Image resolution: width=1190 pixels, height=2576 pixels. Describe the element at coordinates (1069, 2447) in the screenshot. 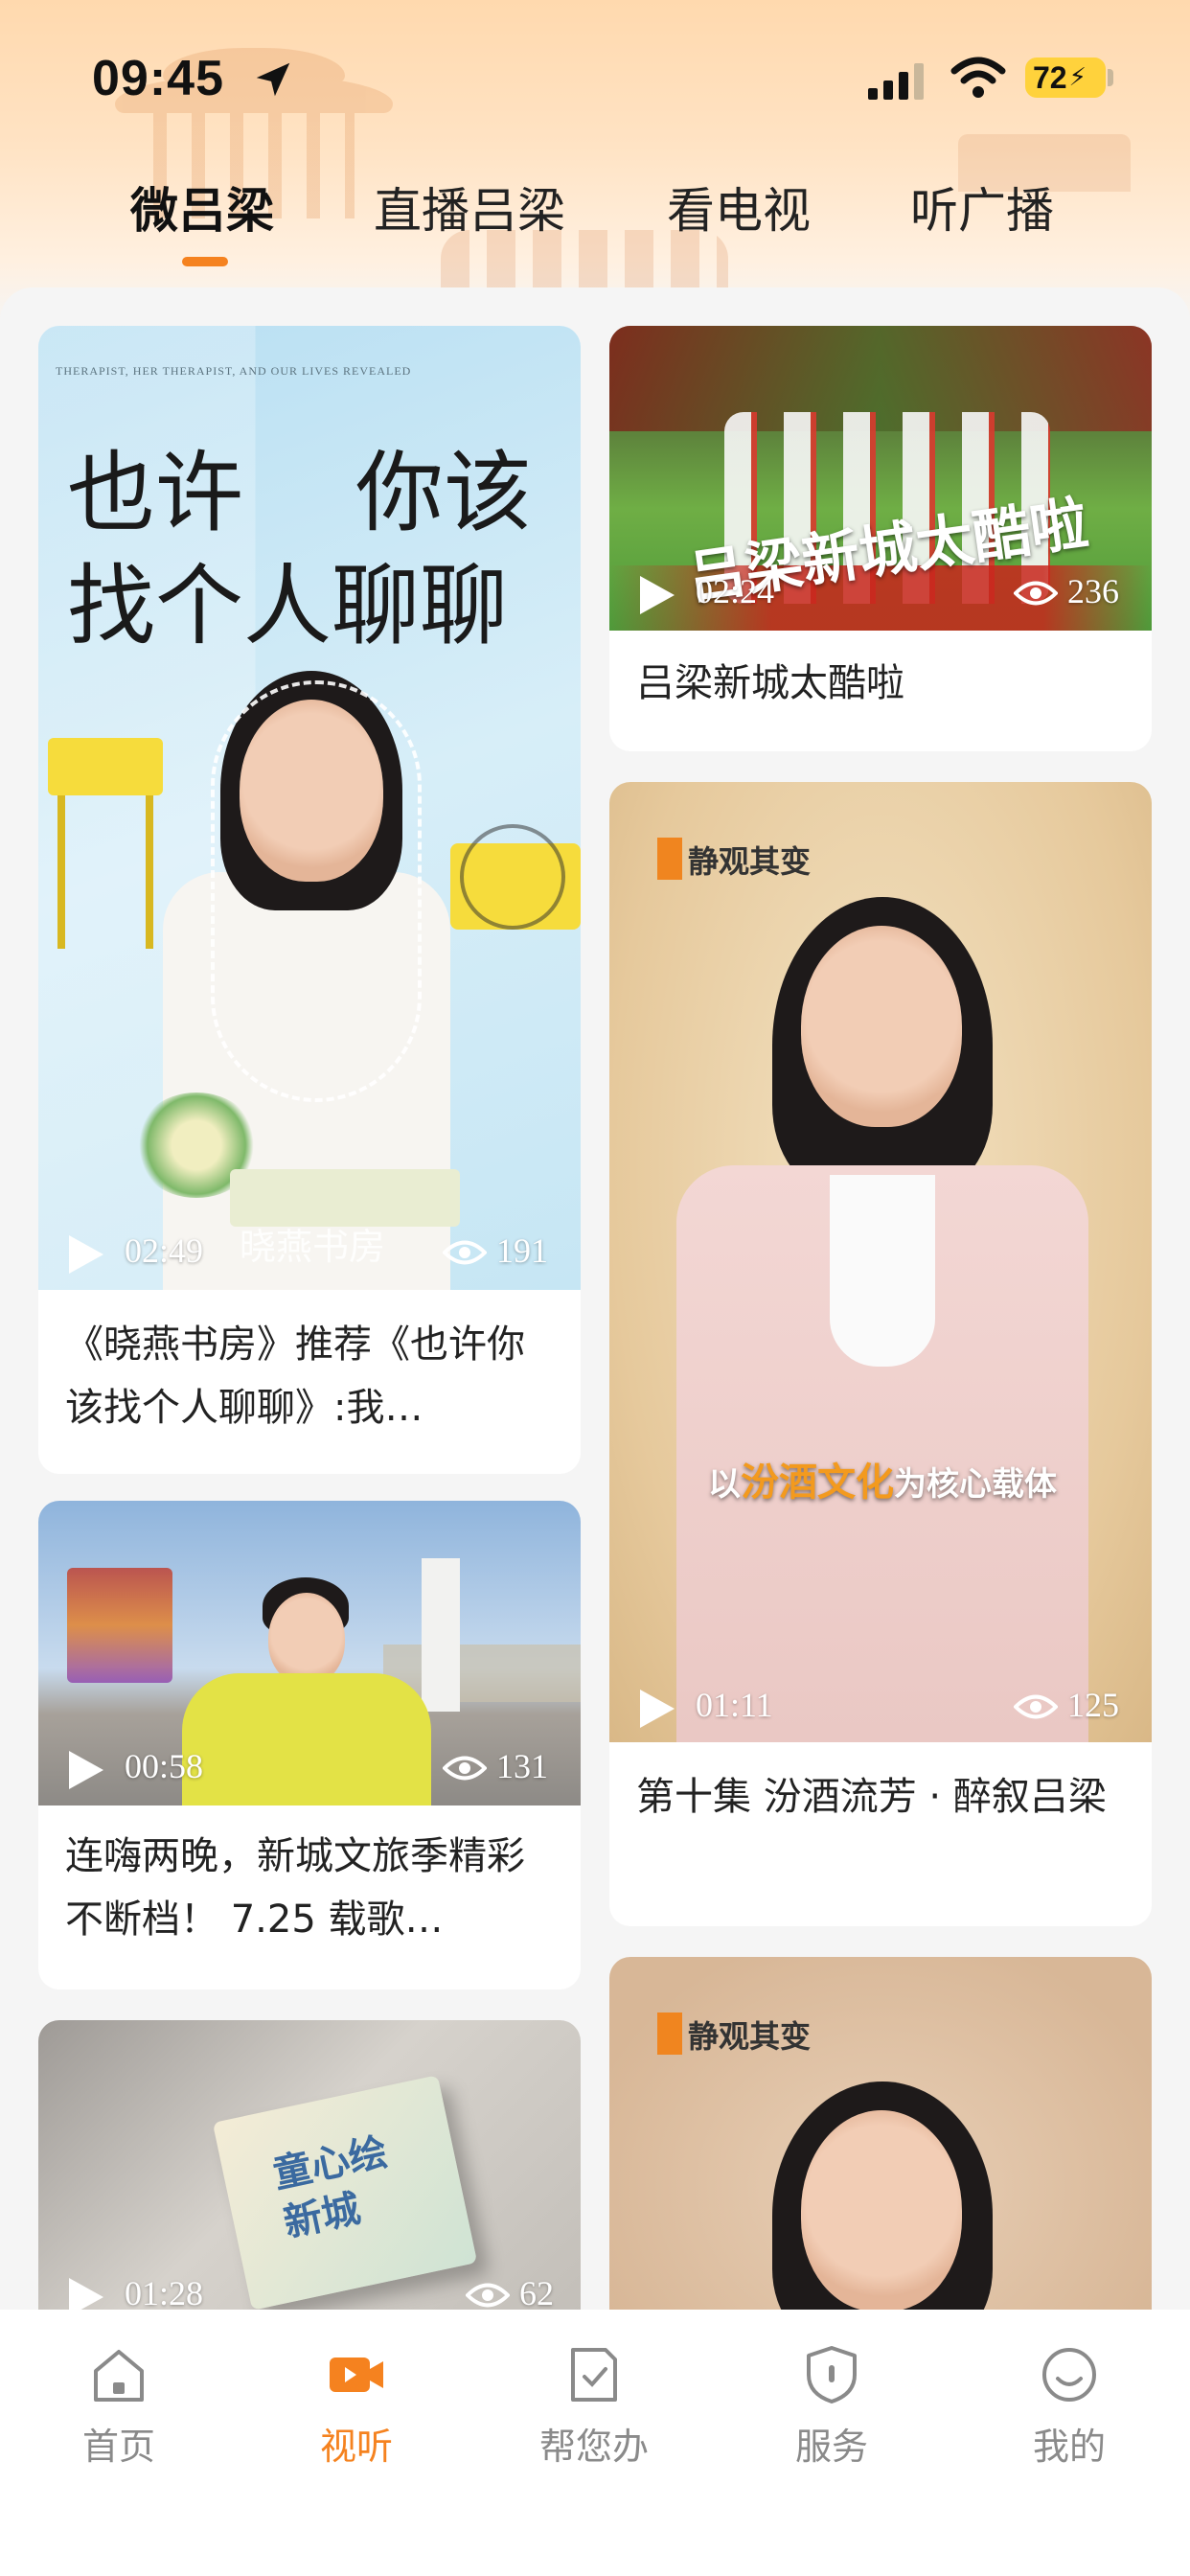

I see `nav-label: 我的` at that location.